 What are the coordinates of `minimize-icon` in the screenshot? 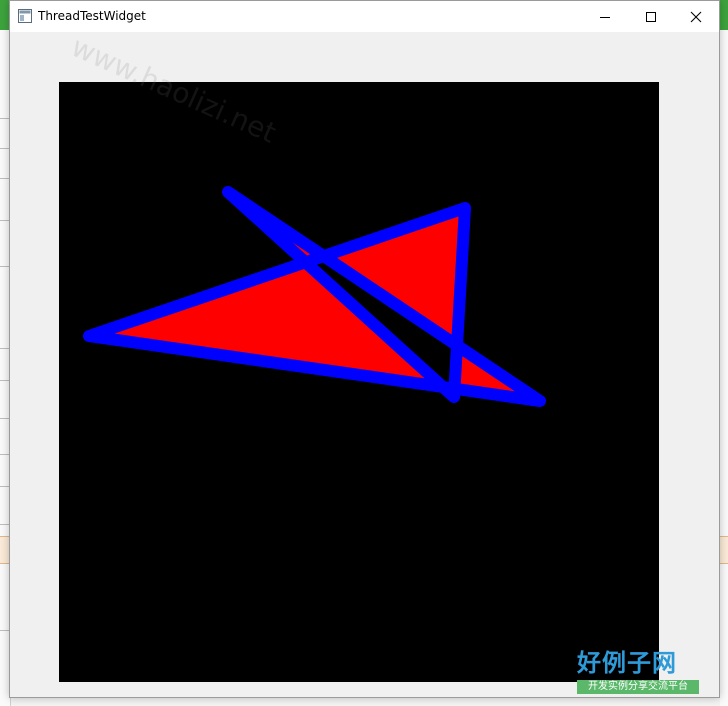 It's located at (605, 17).